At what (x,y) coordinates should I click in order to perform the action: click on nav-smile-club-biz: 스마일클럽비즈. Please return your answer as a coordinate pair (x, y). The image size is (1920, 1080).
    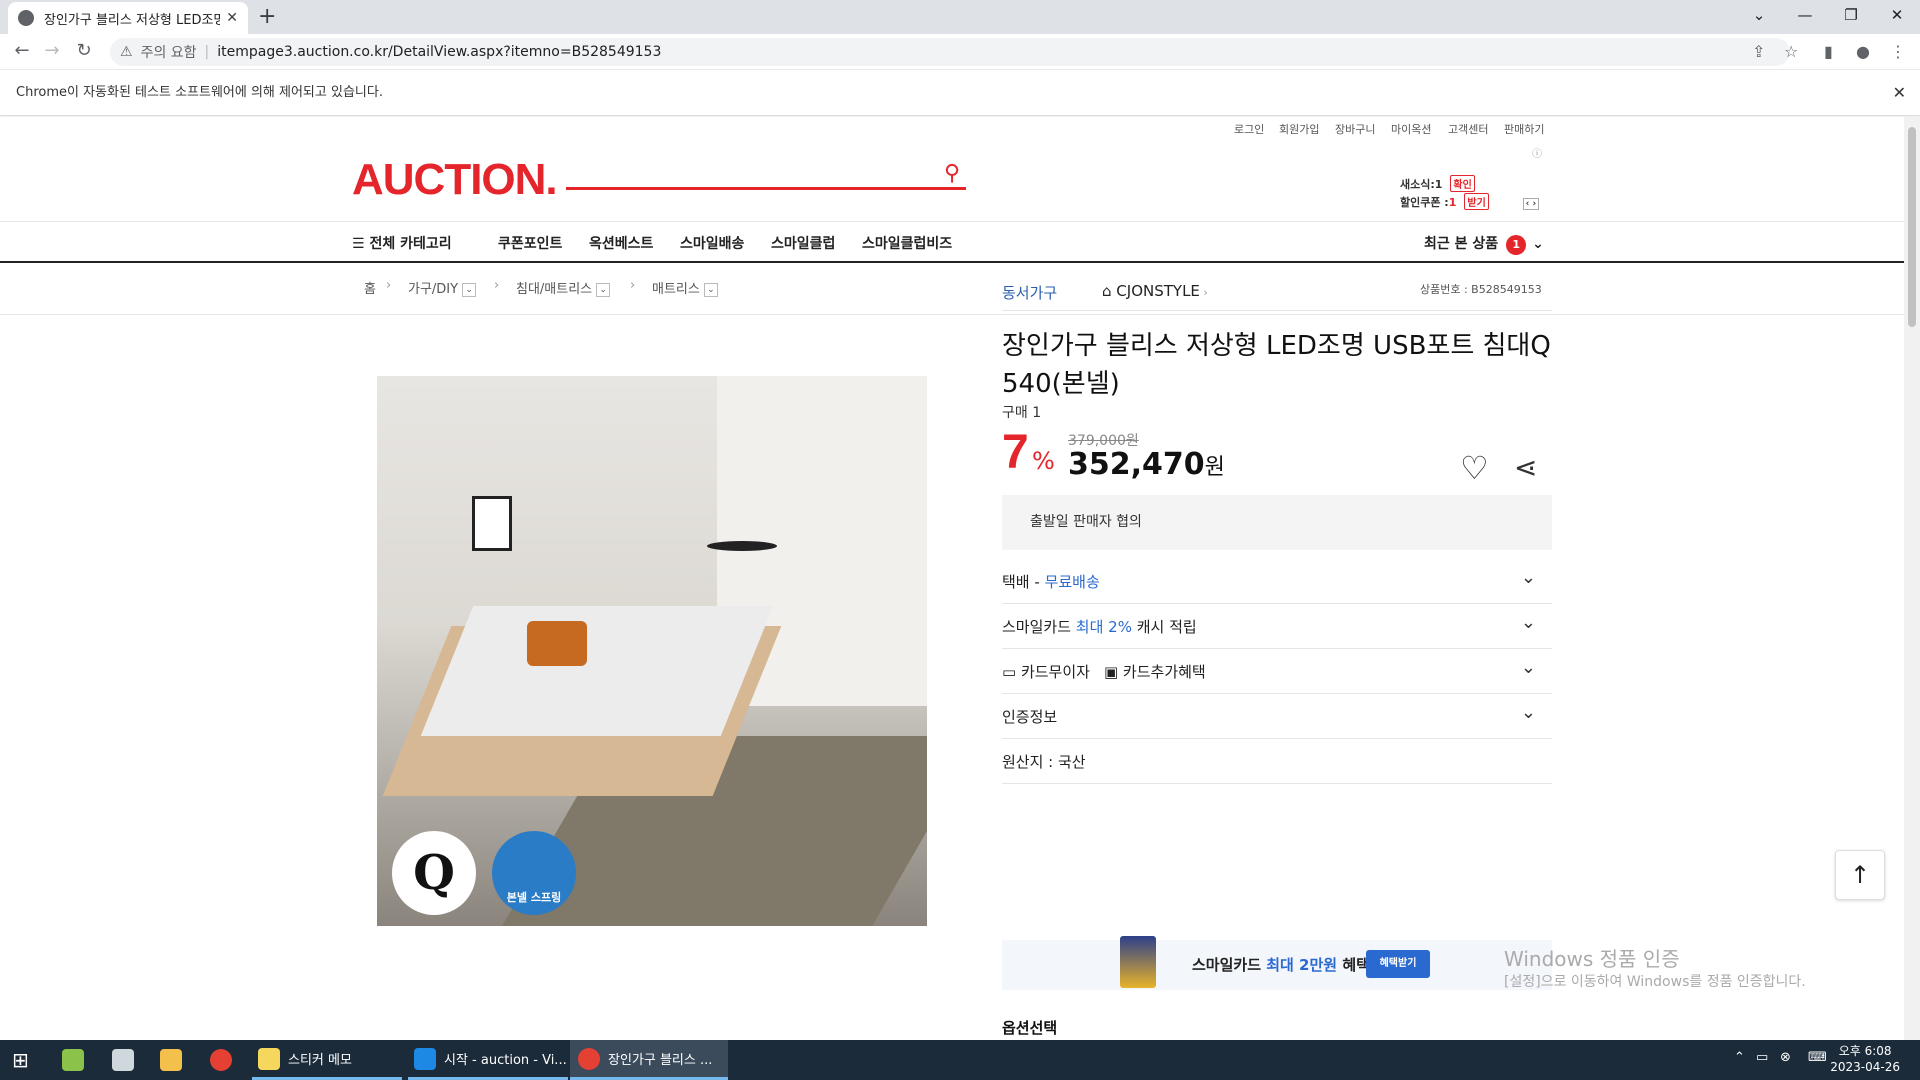
    Looking at the image, I should click on (907, 243).